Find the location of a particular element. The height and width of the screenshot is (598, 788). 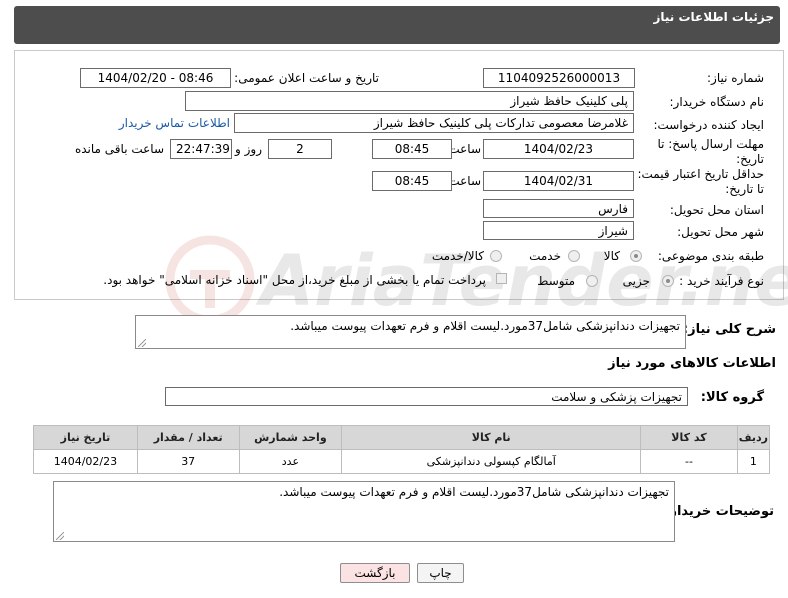

cell-name: آمالگام کپسولی دندانپزشکی is located at coordinates (491, 461).